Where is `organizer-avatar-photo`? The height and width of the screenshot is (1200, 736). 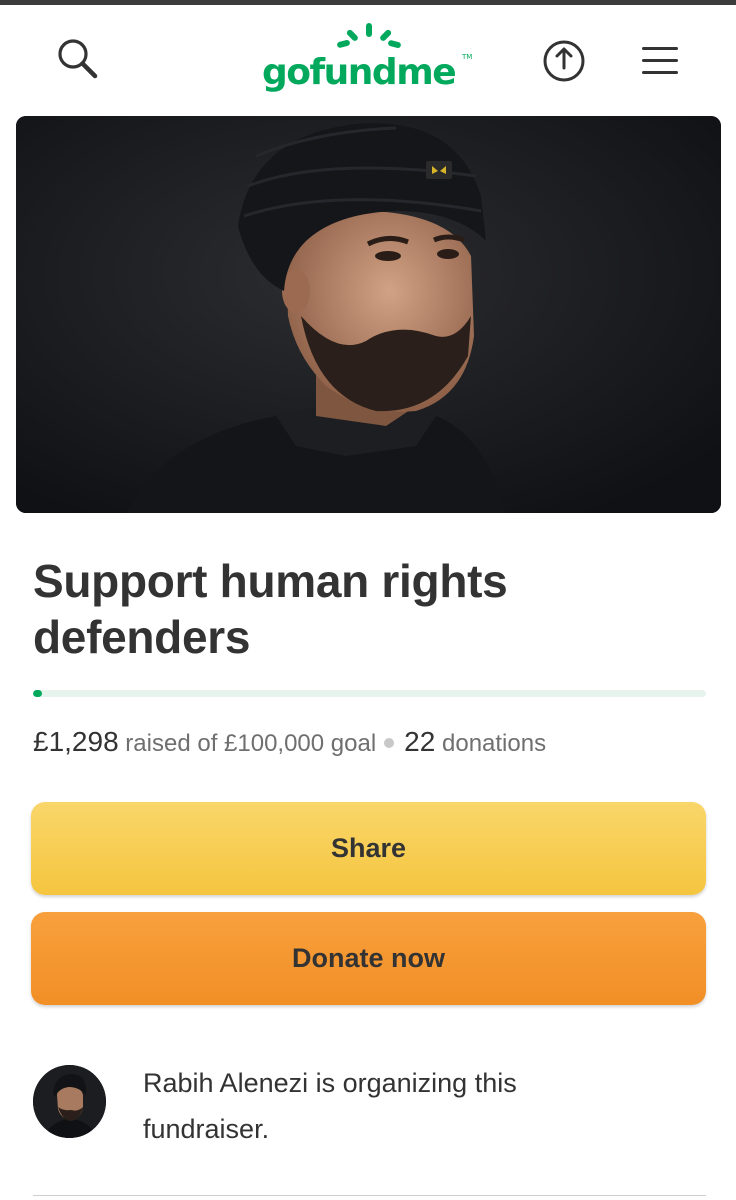 organizer-avatar-photo is located at coordinates (69, 1101).